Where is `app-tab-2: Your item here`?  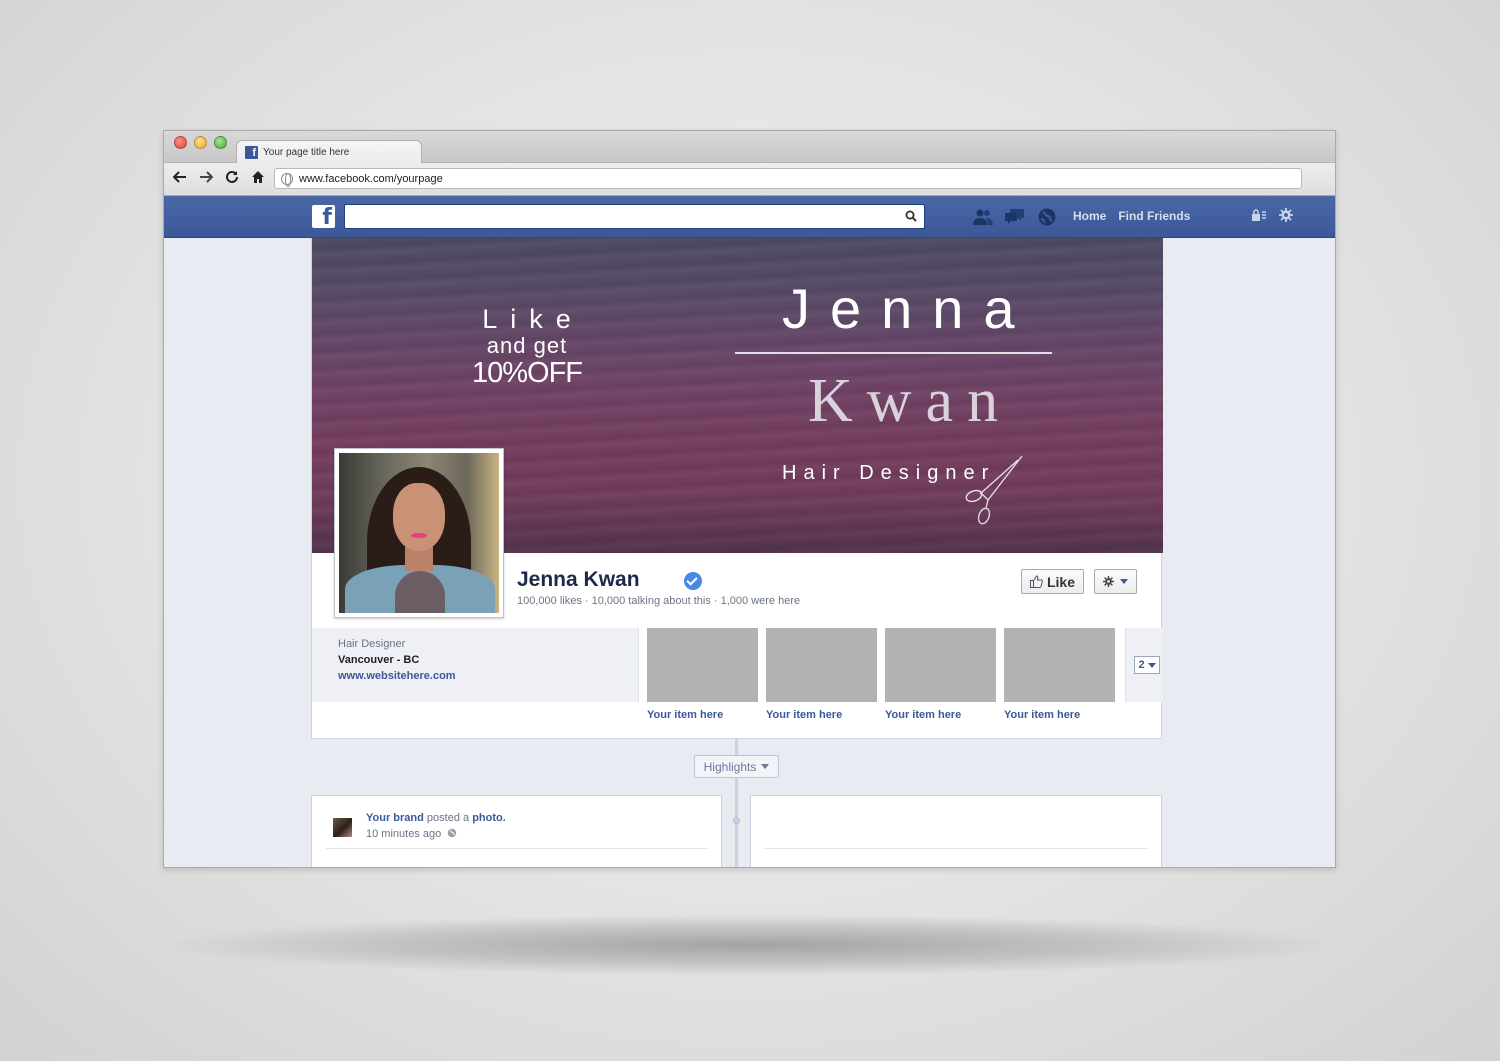
app-tab-2: Your item here is located at coordinates (821, 674).